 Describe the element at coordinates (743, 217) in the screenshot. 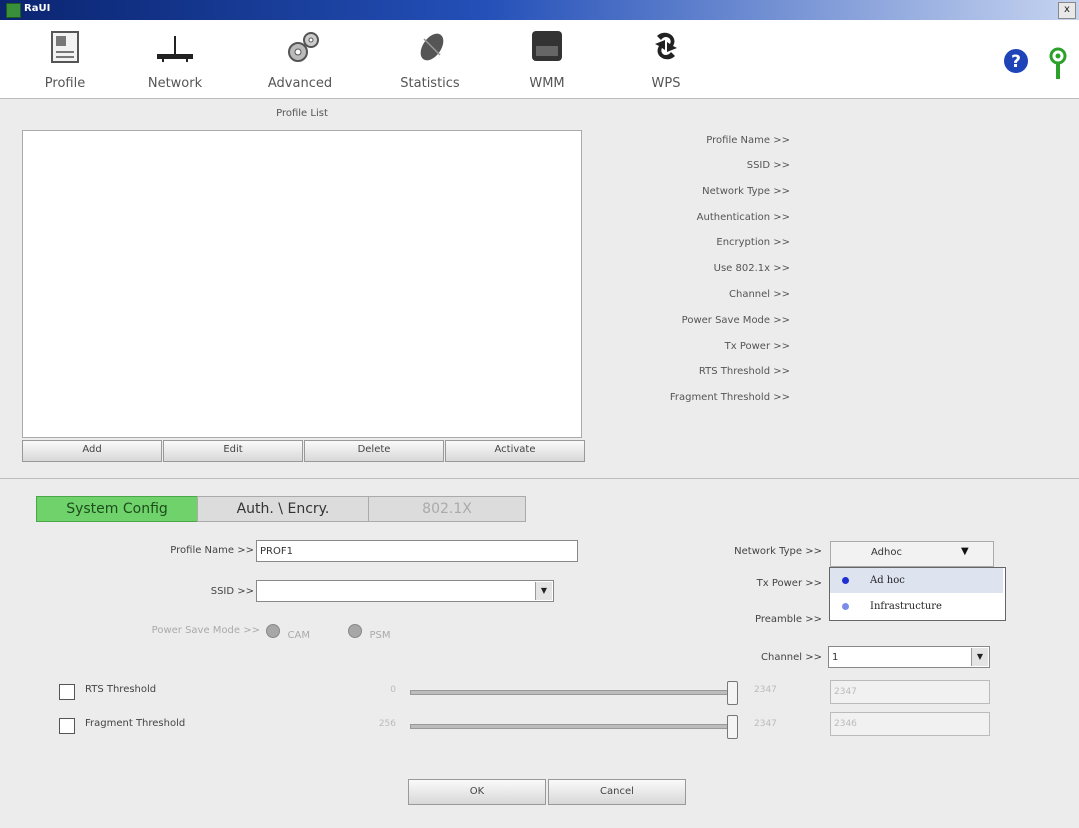

I see `detail-authentication: Authentication >>` at that location.